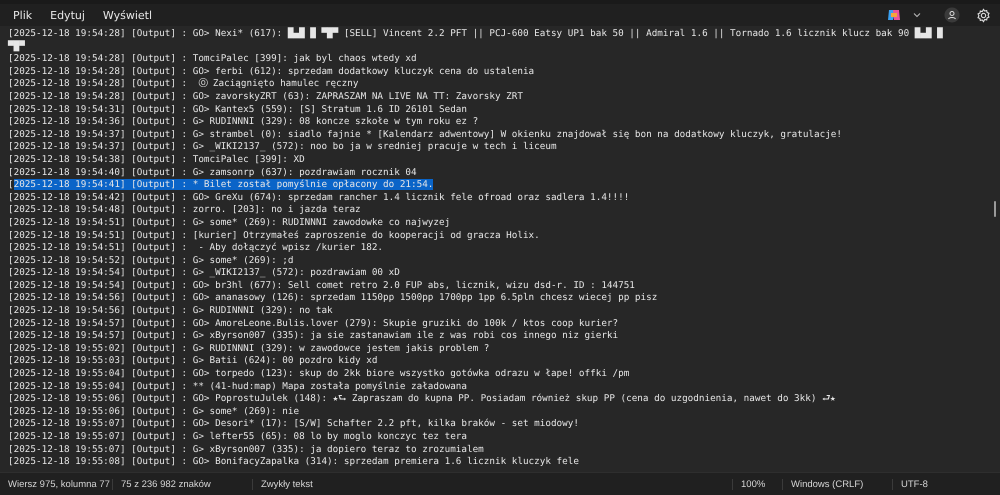  Describe the element at coordinates (333, 299) in the screenshot. I see `log-line: [2025-12-18 19:54:56] [Output] : GO> ananasowy (126): sprzedam 1150pp 1500pp 1700pp 1pp 6.5pln chcesz wiecej pp pisz` at that location.